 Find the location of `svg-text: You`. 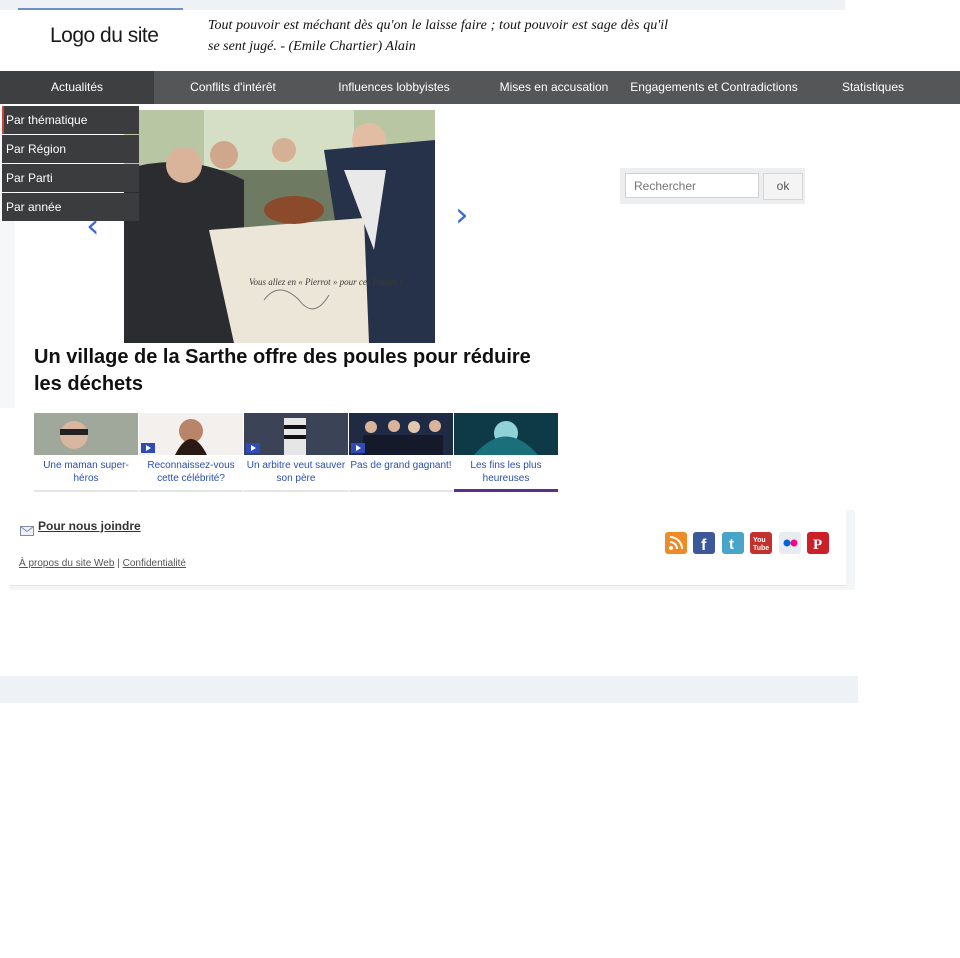

svg-text: You is located at coordinates (759, 540).